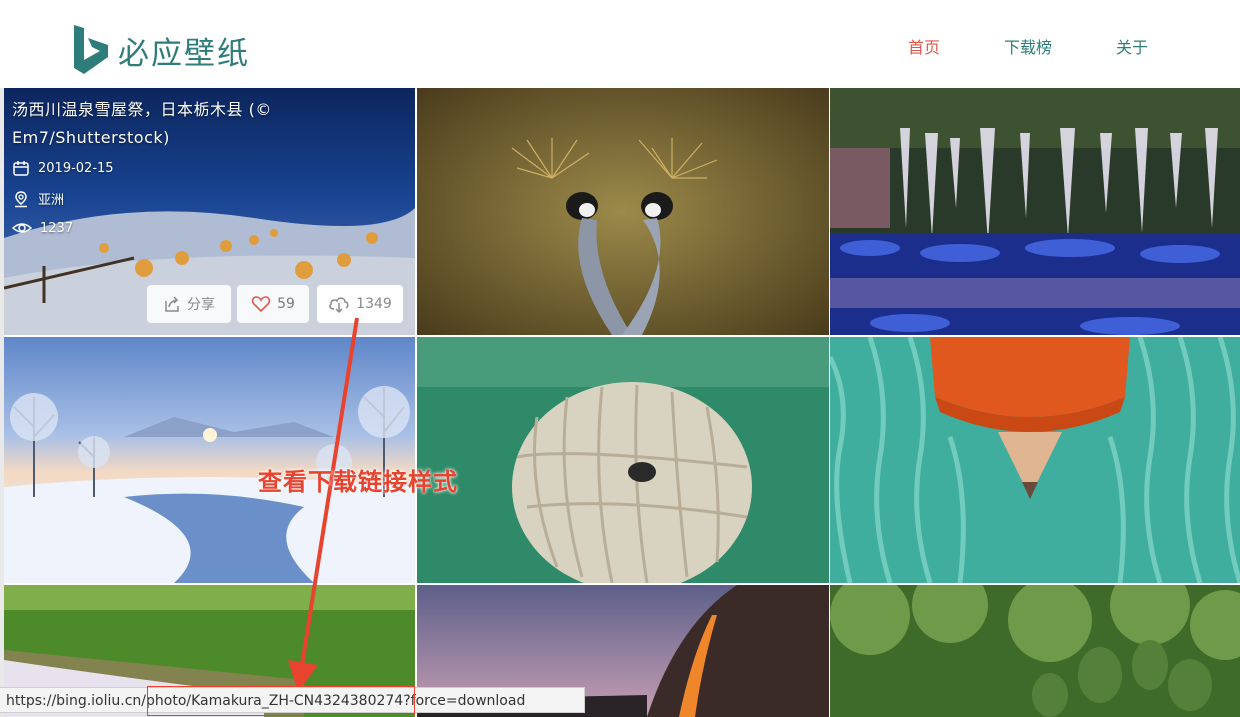 This screenshot has height=717, width=1240. Describe the element at coordinates (91, 49) in the screenshot. I see `bing-logo-icon` at that location.